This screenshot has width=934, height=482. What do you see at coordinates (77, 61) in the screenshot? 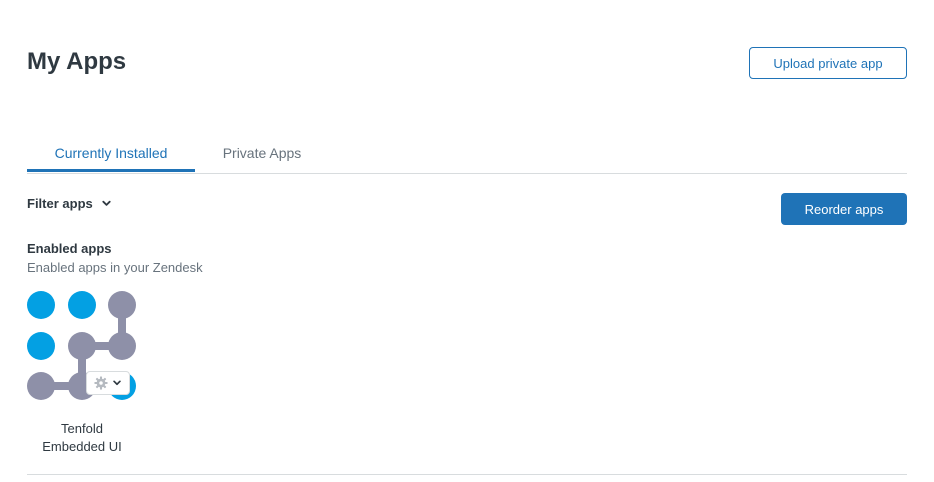
I see `page-title: My Apps` at bounding box center [77, 61].